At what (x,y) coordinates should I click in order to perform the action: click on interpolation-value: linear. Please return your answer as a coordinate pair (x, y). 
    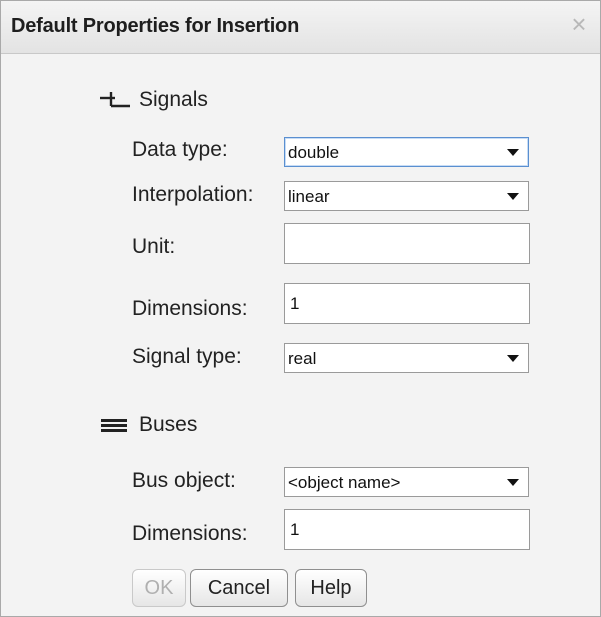
    Looking at the image, I should click on (309, 196).